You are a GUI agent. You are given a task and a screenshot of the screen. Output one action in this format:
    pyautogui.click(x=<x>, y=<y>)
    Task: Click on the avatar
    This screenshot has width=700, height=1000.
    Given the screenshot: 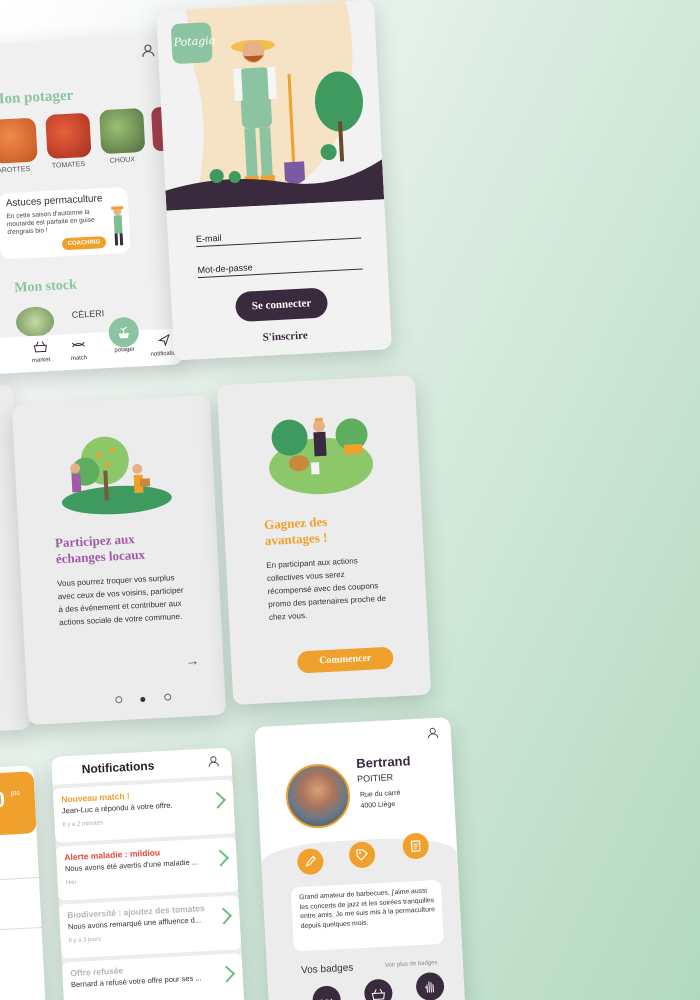 What is the action you would take?
    pyautogui.click(x=318, y=796)
    